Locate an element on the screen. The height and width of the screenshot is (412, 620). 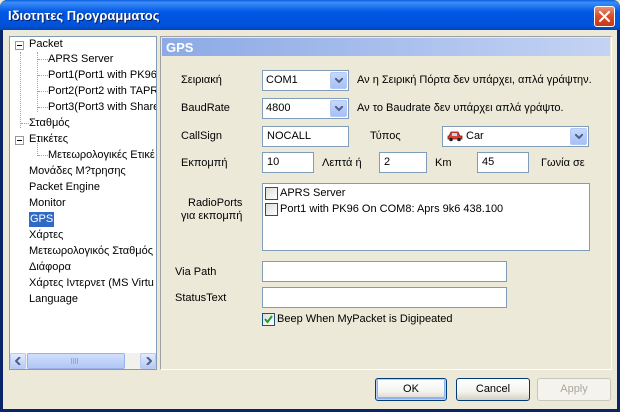
tree-item-station: Σταθμός is located at coordinates (49, 123).